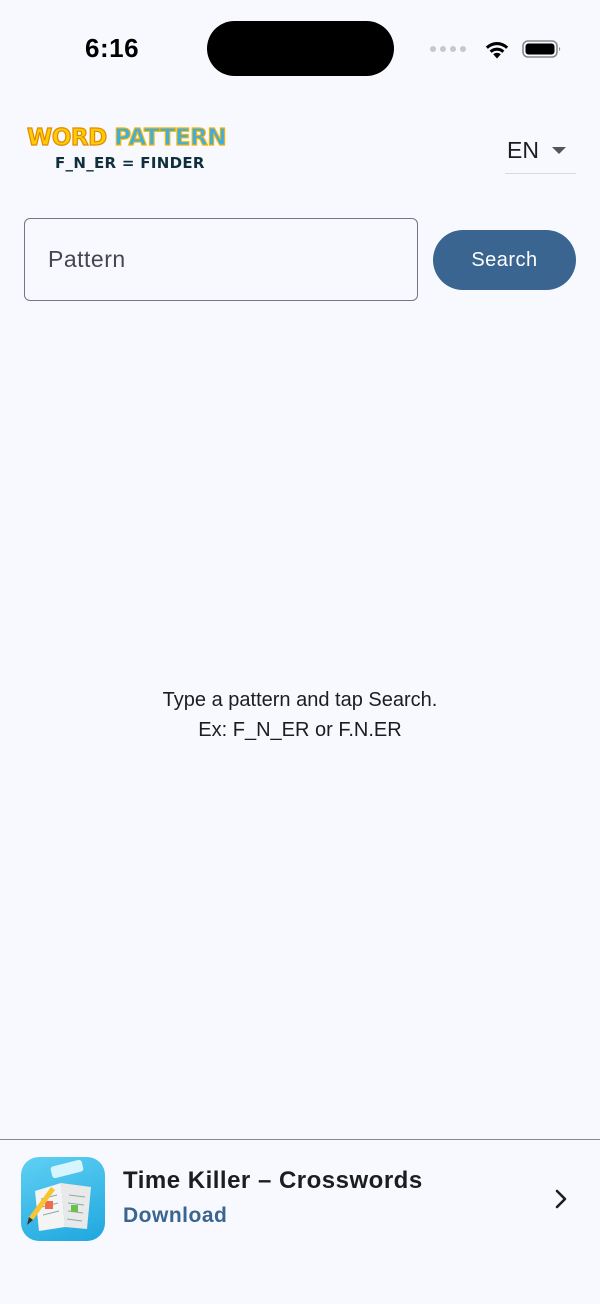 This screenshot has width=600, height=1304. I want to click on wifi-icon, so click(497, 50).